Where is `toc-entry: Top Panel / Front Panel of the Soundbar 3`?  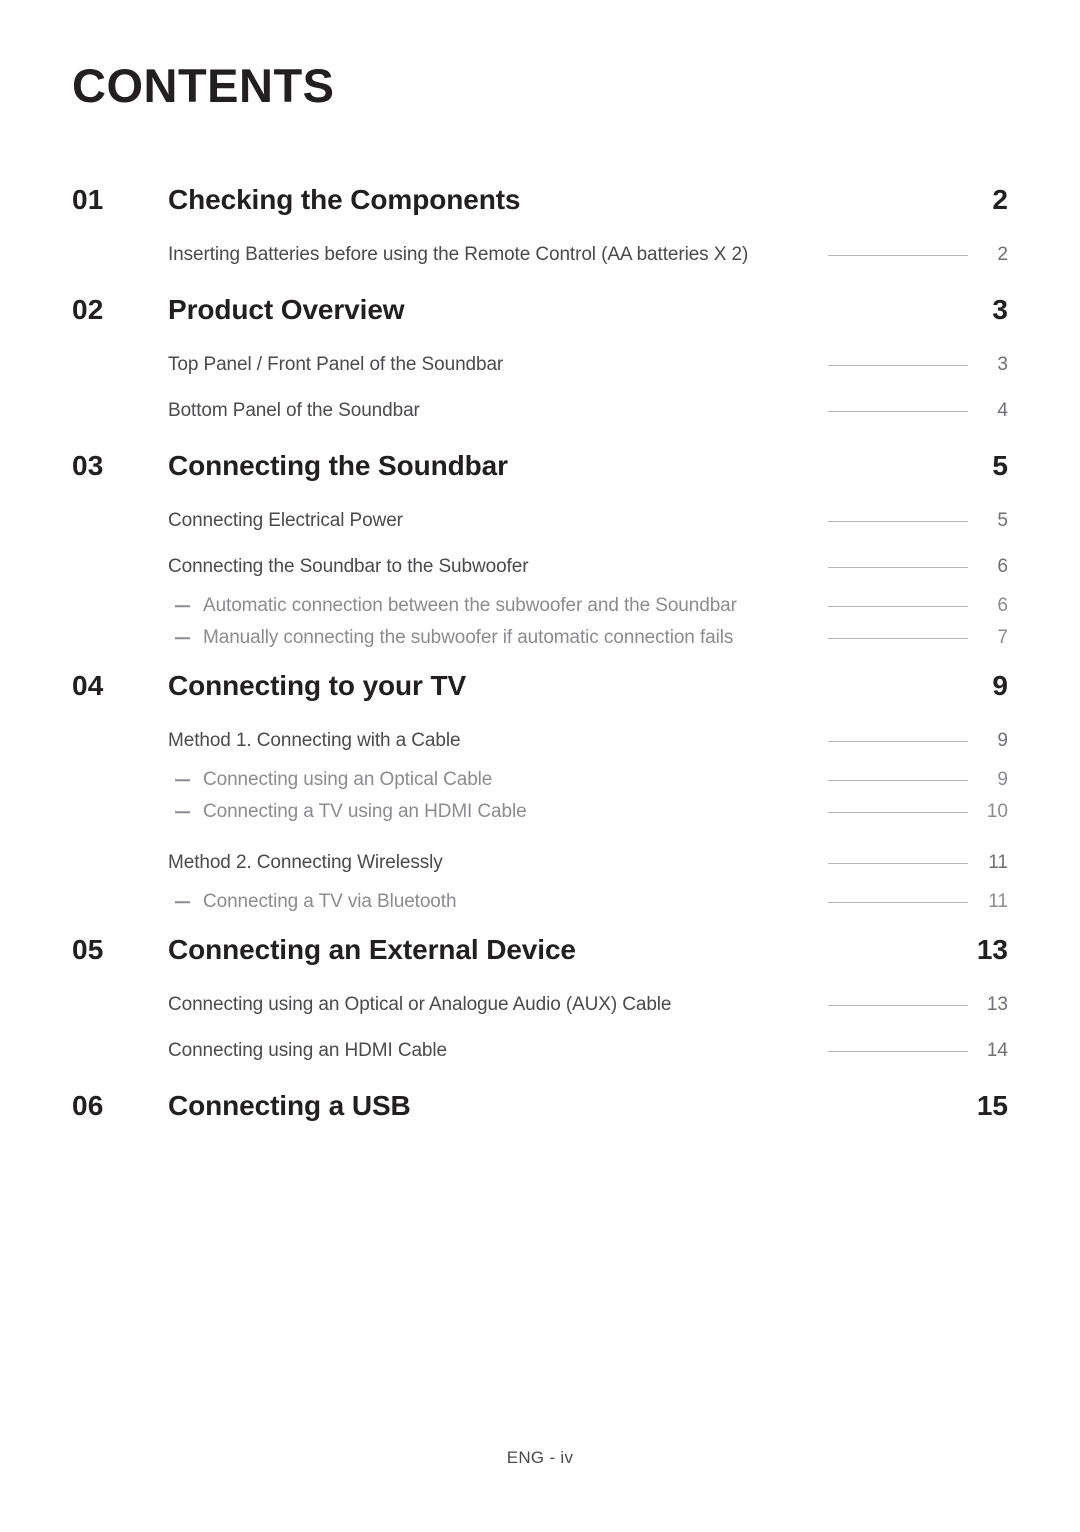 toc-entry: Top Panel / Front Panel of the Soundbar 3 is located at coordinates (540, 365).